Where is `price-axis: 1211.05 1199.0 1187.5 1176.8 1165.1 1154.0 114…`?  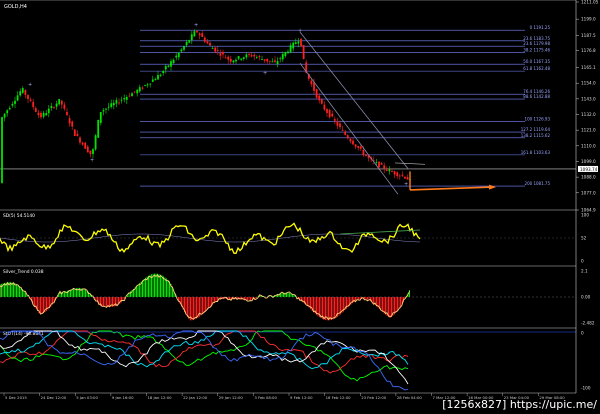 price-axis: 1211.05 1199.0 1187.5 1176.8 1165.1 1154.0 114… is located at coordinates (587, 106).